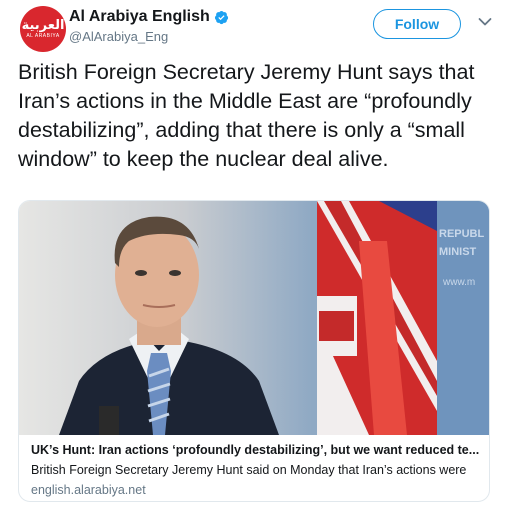 The width and height of the screenshot is (520, 506). I want to click on display-name: Al Arabiya English, so click(139, 17).